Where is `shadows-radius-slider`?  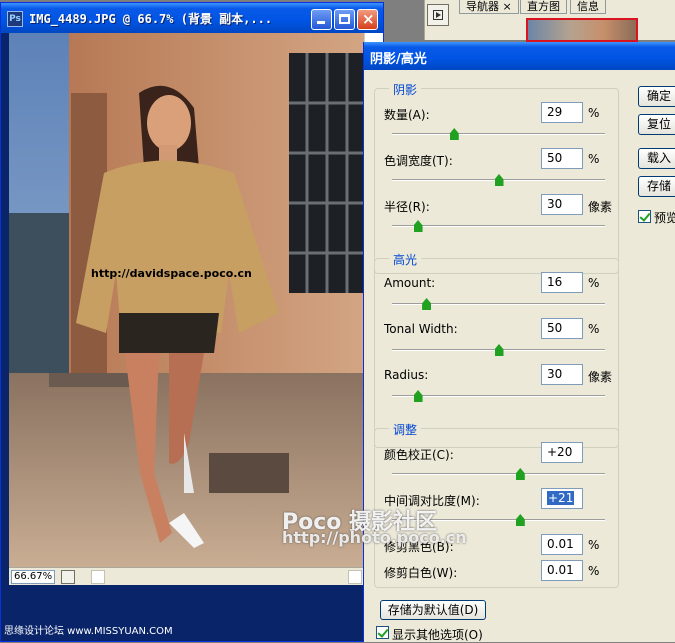 shadows-radius-slider is located at coordinates (498, 226).